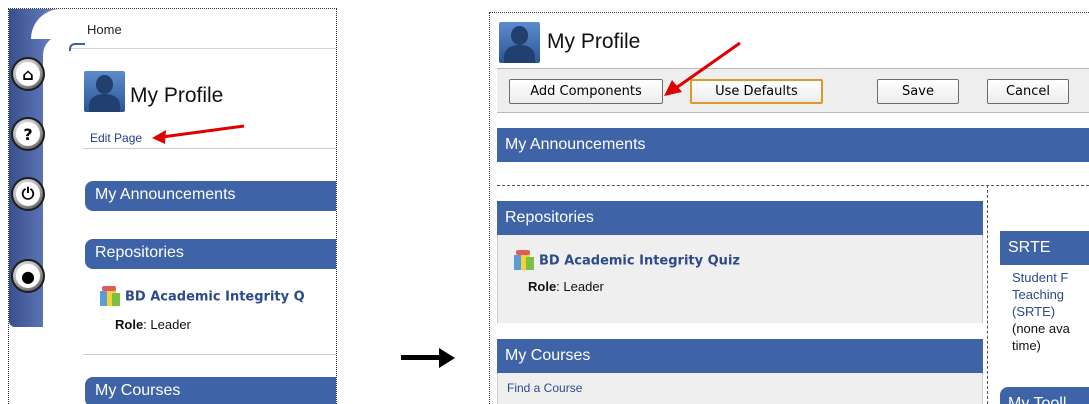 The height and width of the screenshot is (404, 1089). I want to click on repository-link: BD Academic Integrity Q, so click(201, 297).